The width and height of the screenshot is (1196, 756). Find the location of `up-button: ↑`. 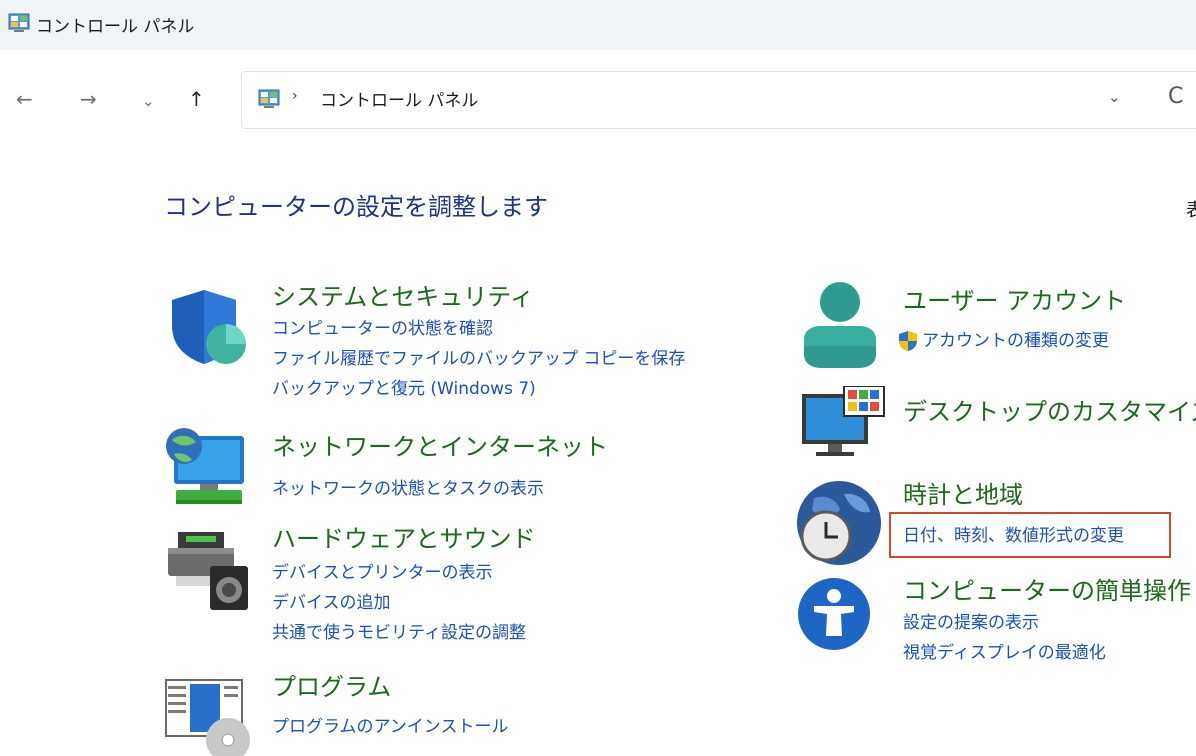

up-button: ↑ is located at coordinates (196, 99).